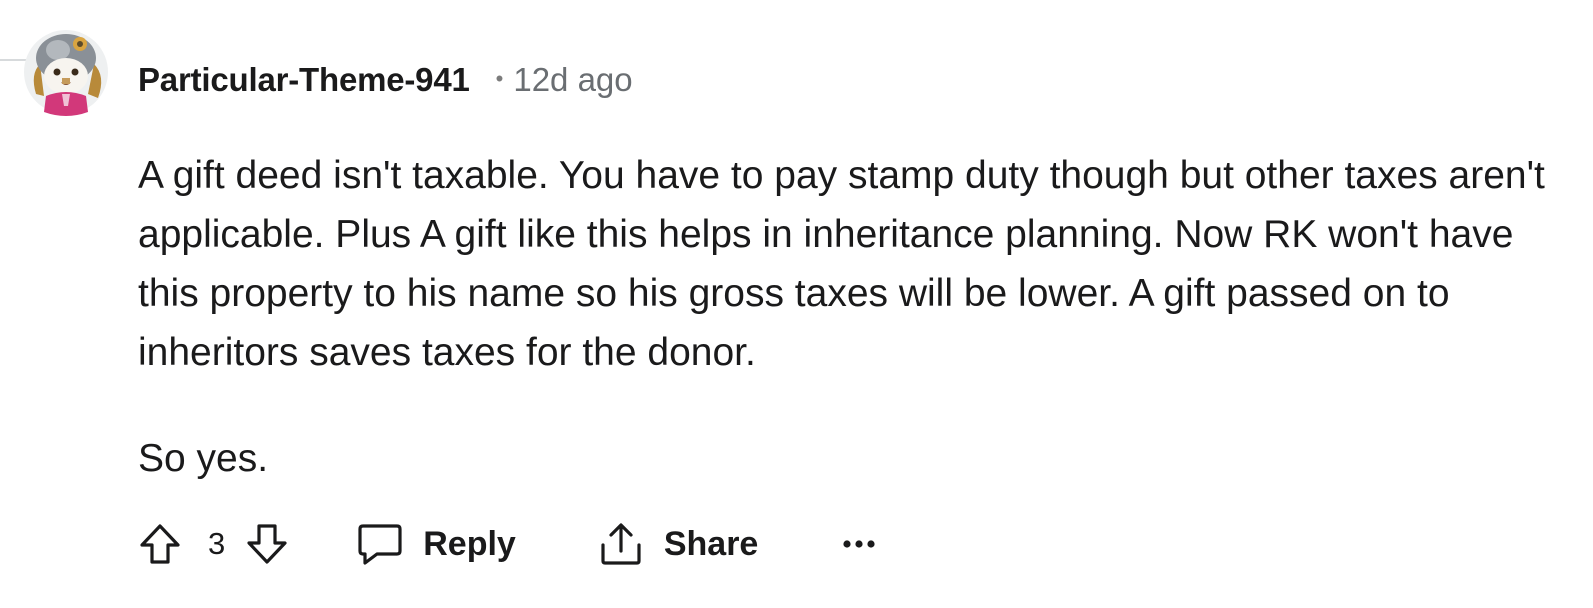 The width and height of the screenshot is (1593, 608). What do you see at coordinates (304, 80) in the screenshot?
I see `username-link: Particular-Theme-941` at bounding box center [304, 80].